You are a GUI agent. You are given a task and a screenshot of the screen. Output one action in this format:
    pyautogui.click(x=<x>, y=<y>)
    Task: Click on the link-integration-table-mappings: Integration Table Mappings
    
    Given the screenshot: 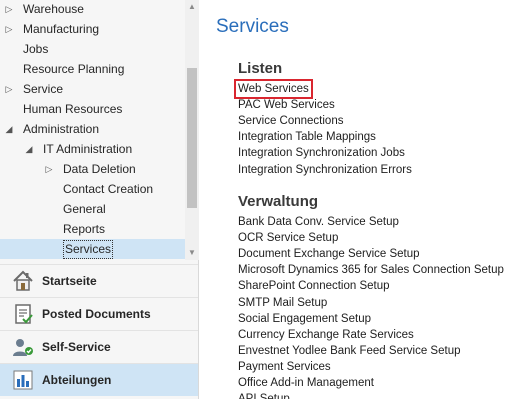 What is the action you would take?
    pyautogui.click(x=307, y=137)
    